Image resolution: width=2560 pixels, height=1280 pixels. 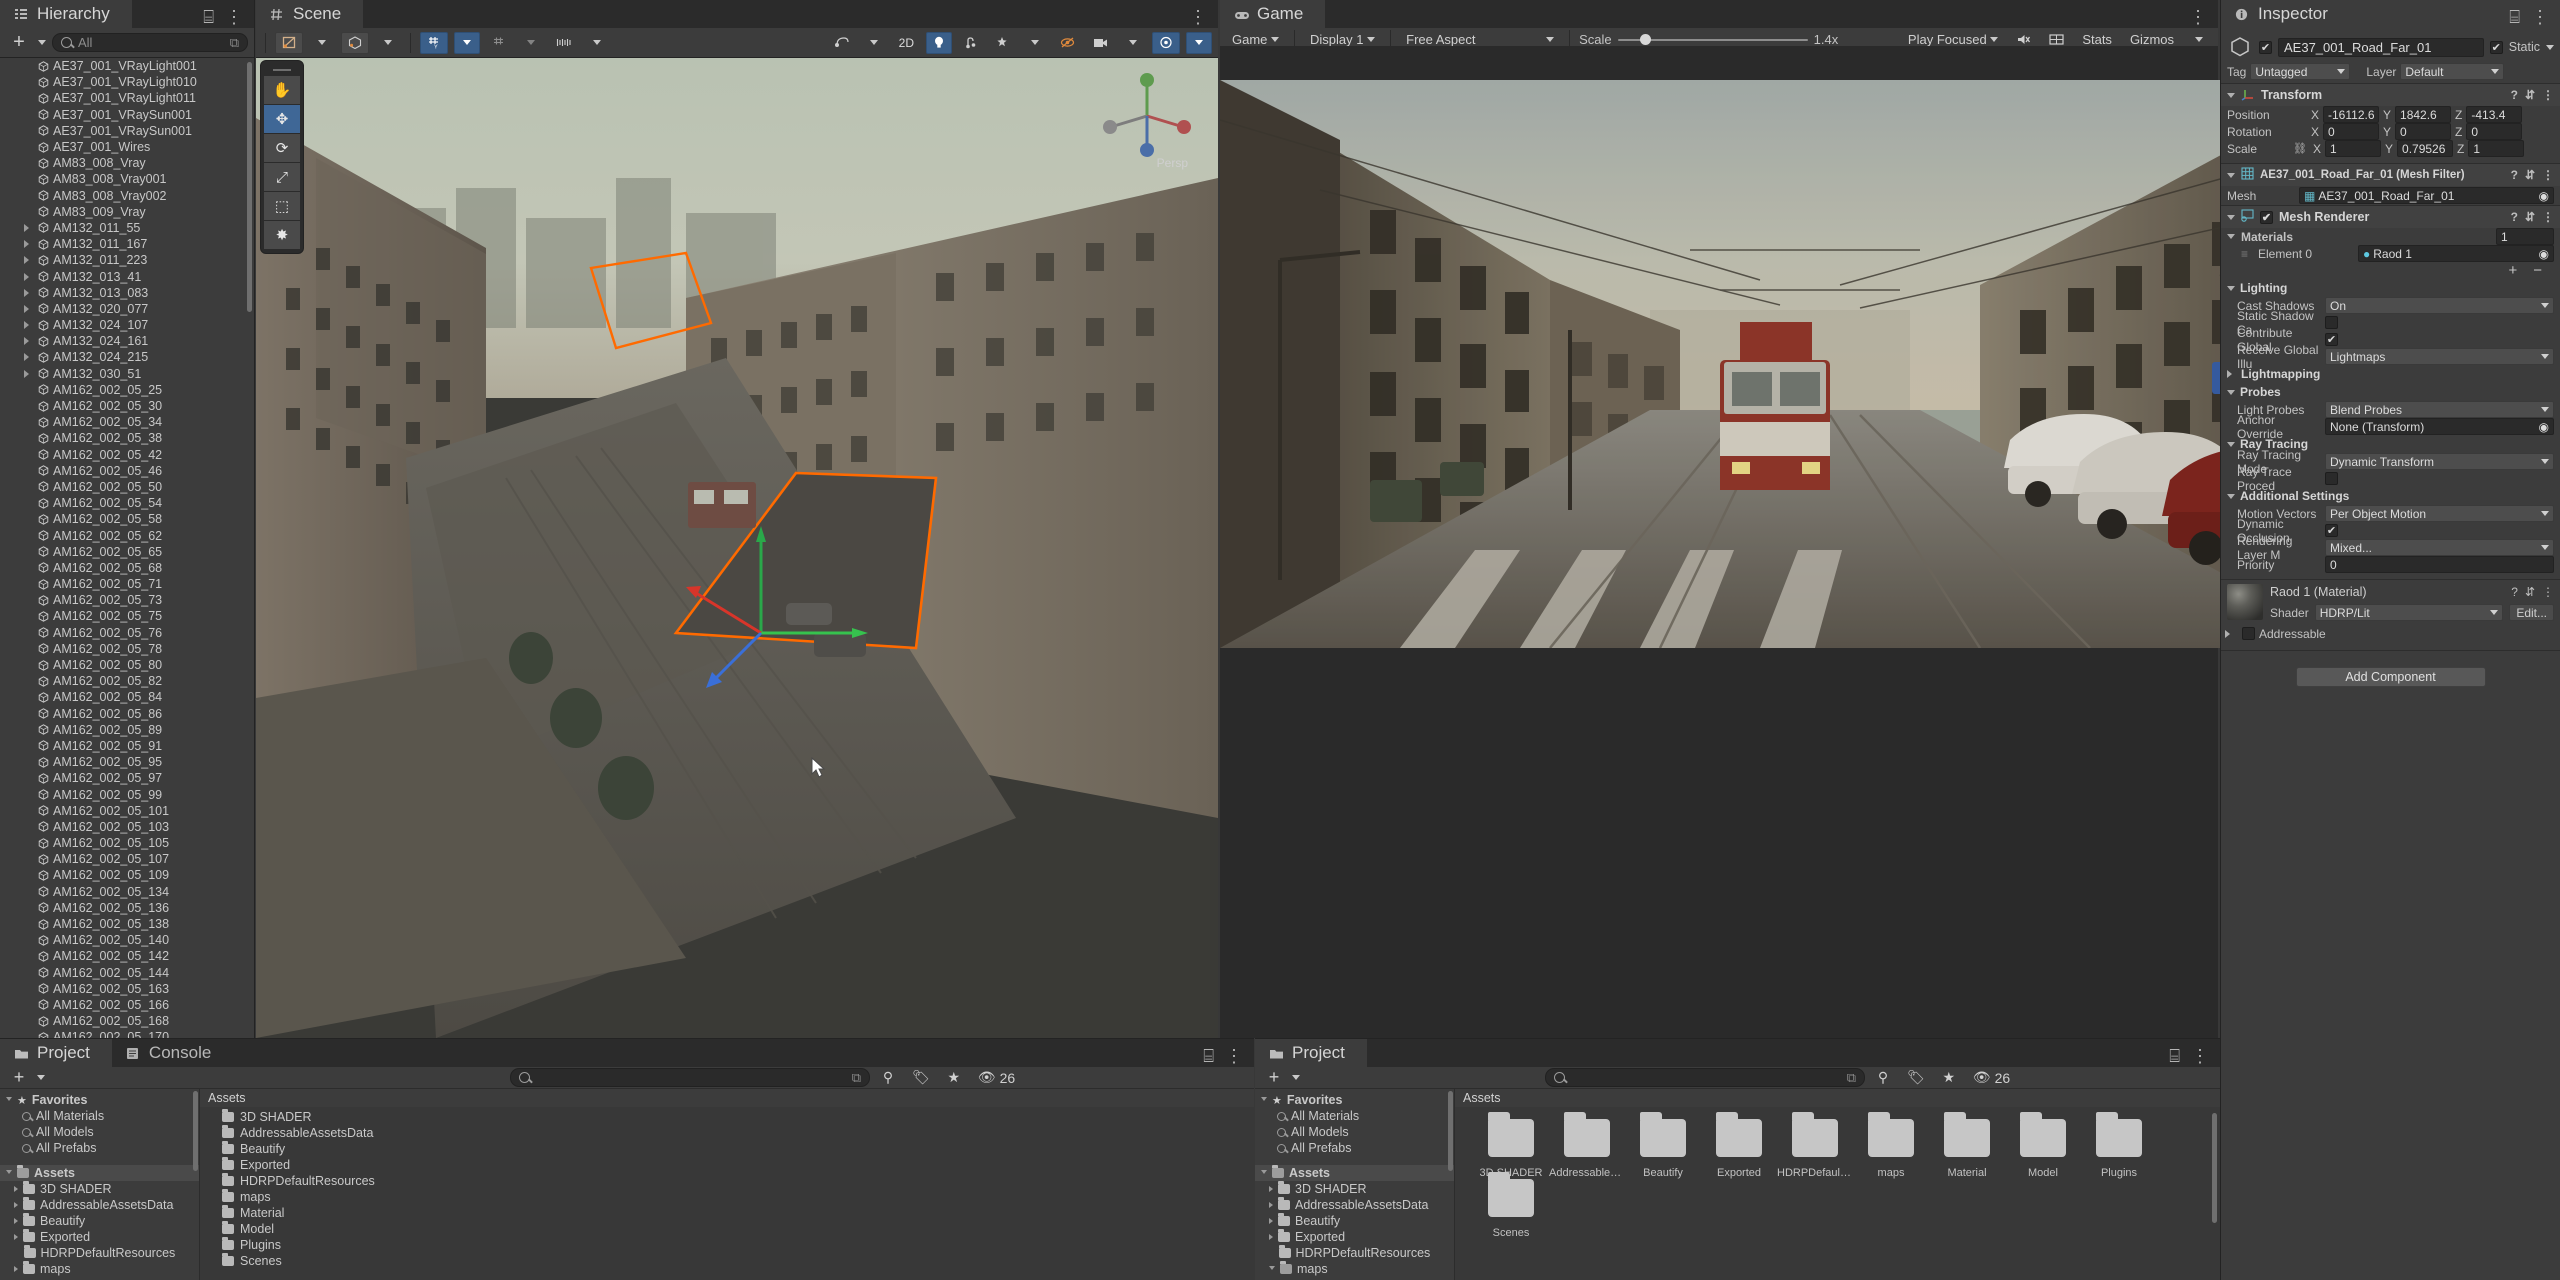 I want to click on scene-scene-vis-toggle, so click(x=1067, y=43).